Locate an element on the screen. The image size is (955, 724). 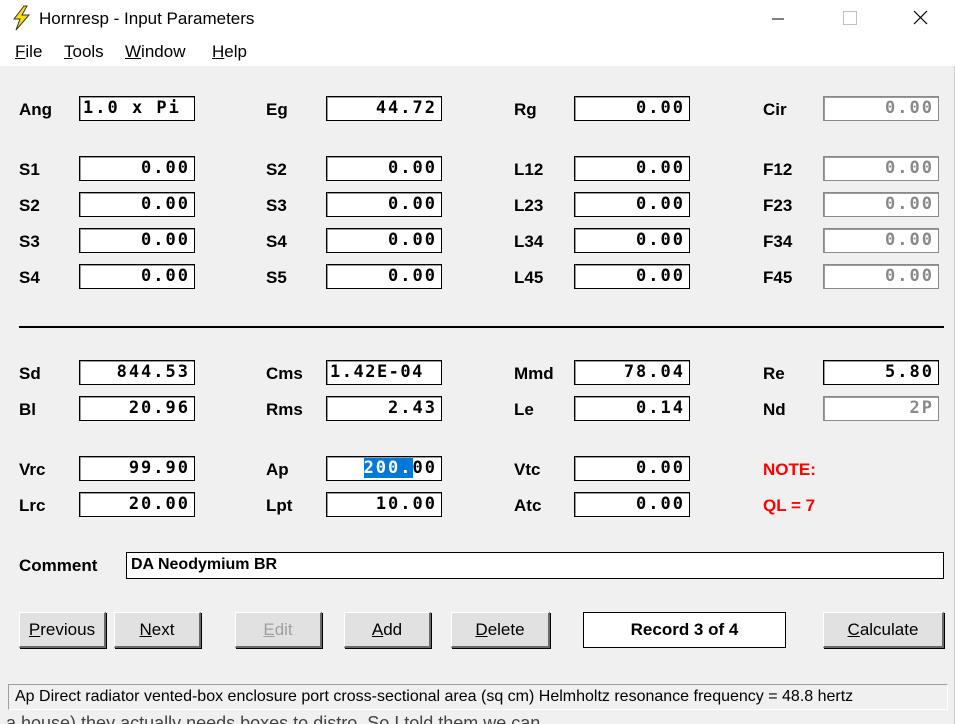
s5-field: 0.00 is located at coordinates (384, 276).